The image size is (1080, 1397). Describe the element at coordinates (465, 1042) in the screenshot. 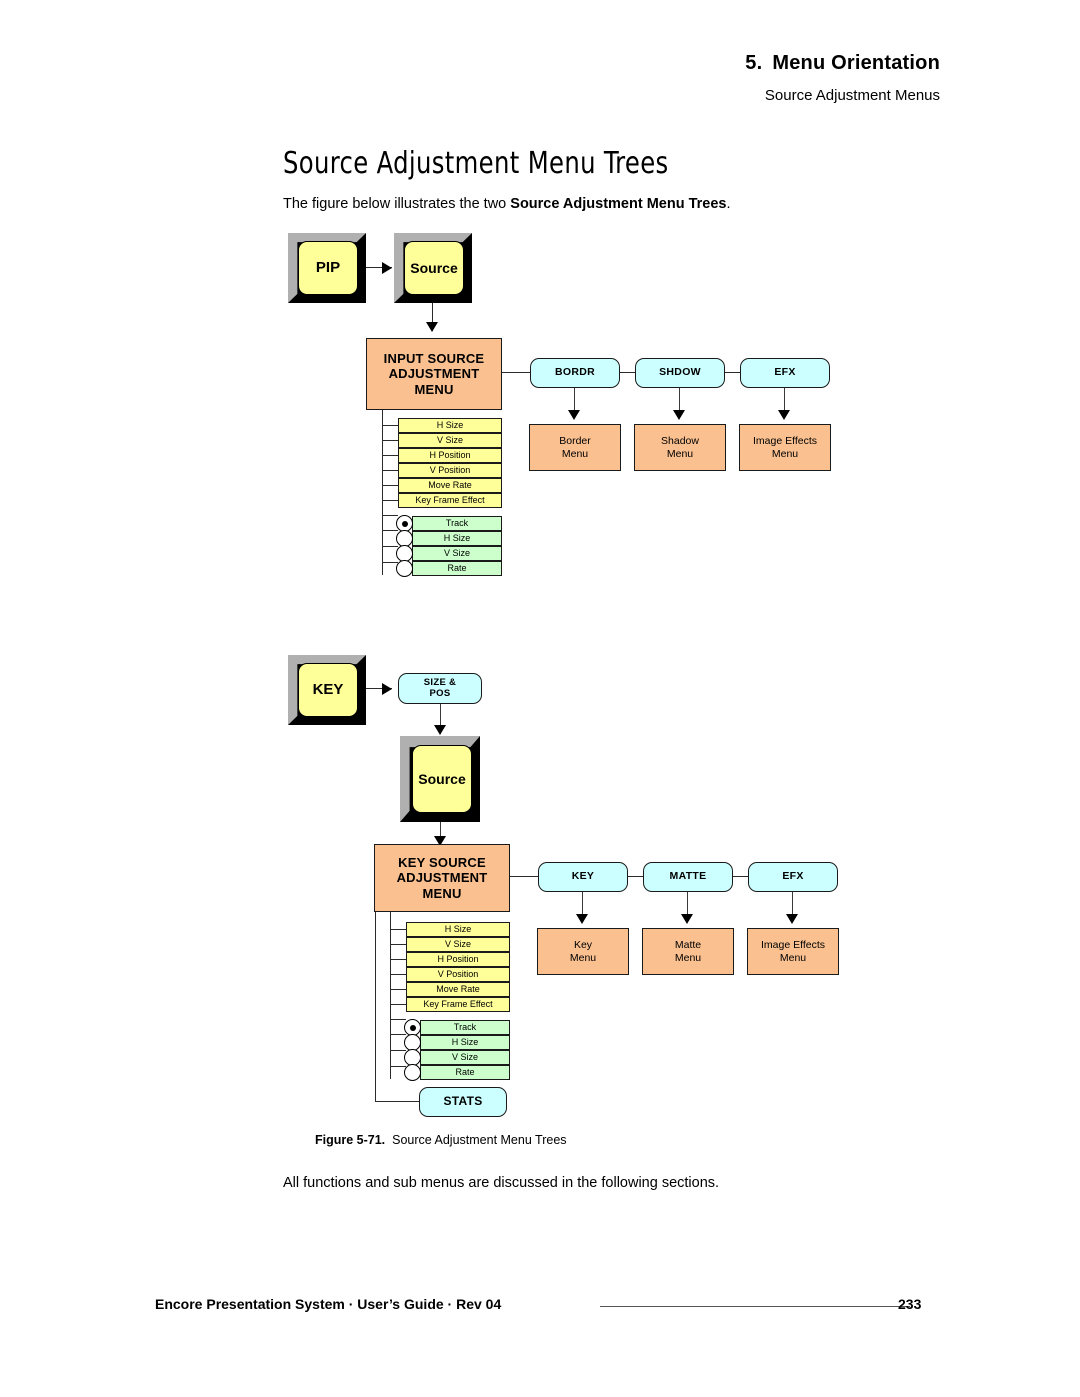

I see `option-row-h-size-2: H Size` at that location.